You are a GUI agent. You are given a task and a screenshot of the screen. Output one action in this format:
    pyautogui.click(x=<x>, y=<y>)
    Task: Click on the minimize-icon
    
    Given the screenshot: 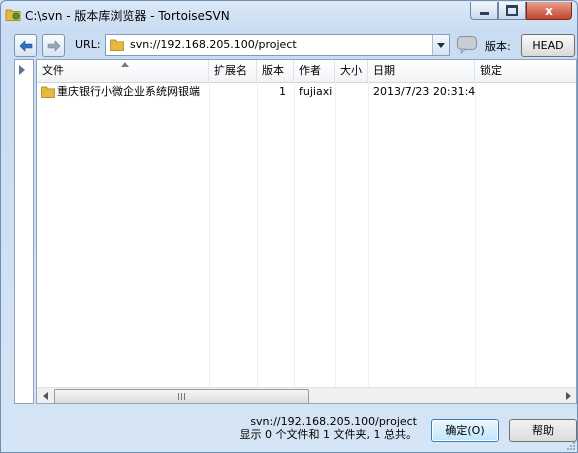 What is the action you would take?
    pyautogui.click(x=484, y=13)
    